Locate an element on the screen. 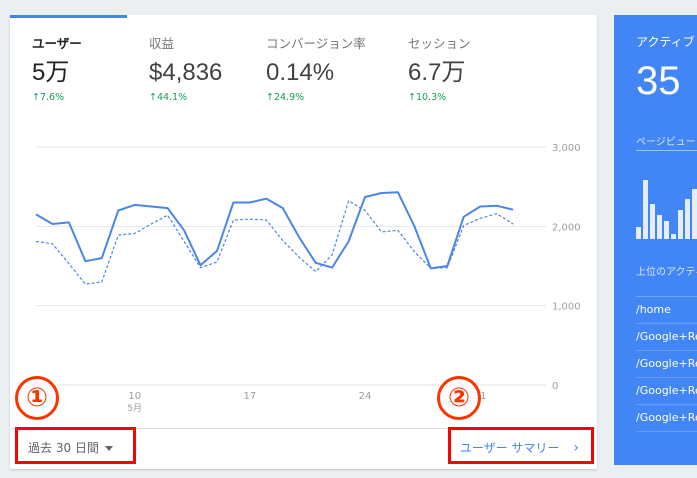 Image resolution: width=697 pixels, height=478 pixels. divider is located at coordinates (666, 150).